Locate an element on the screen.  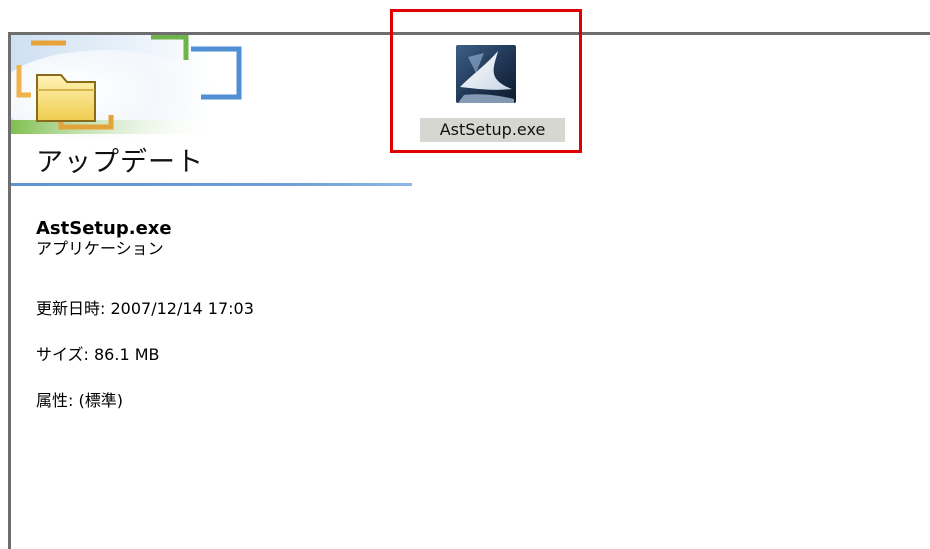
folder-icon is located at coordinates (126, 87).